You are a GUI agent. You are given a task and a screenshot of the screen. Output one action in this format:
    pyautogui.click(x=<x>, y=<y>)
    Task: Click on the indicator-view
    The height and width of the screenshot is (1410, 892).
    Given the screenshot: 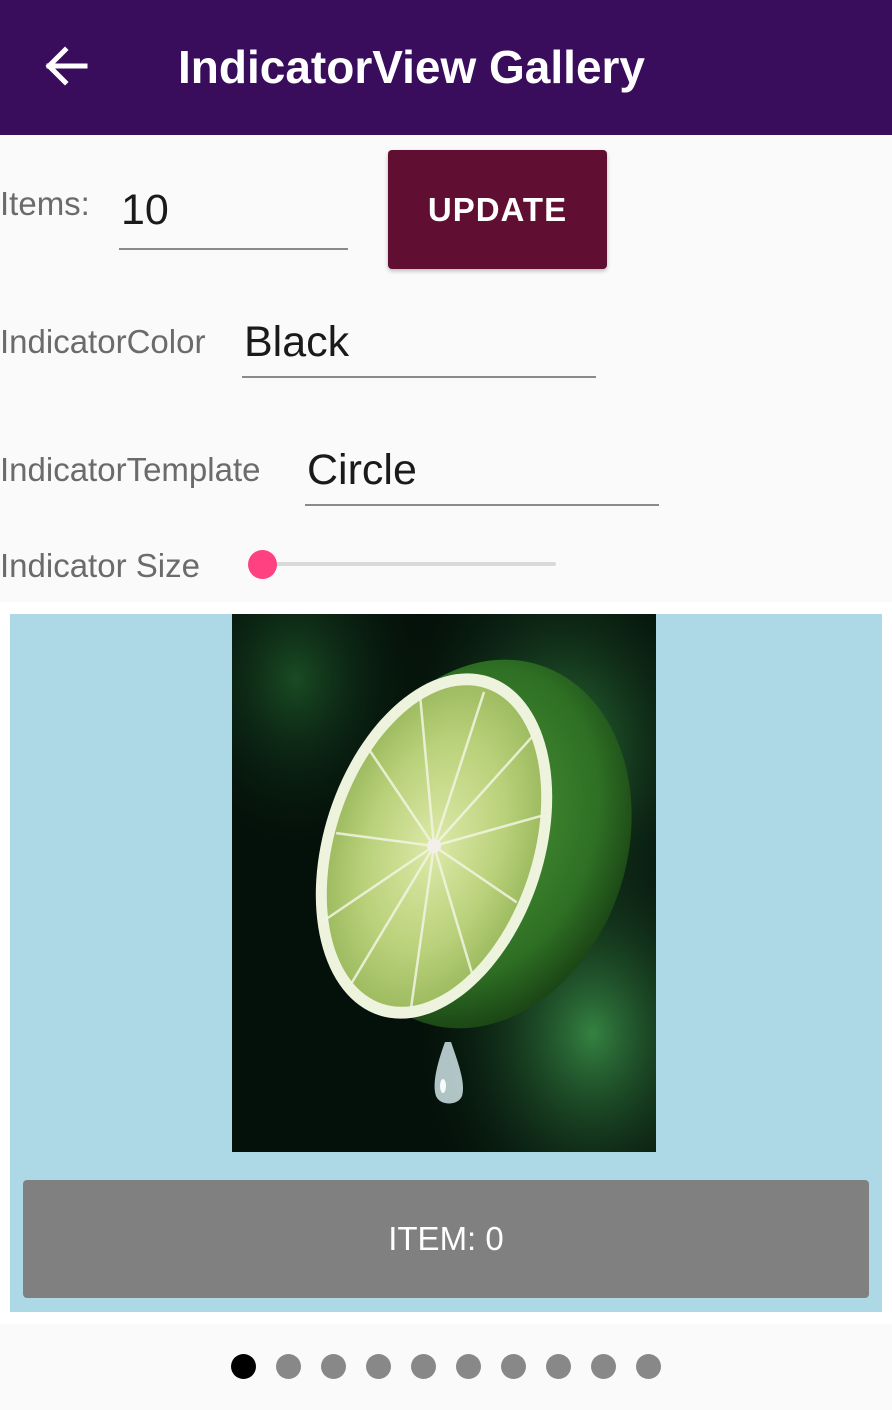 What is the action you would take?
    pyautogui.click(x=446, y=1366)
    